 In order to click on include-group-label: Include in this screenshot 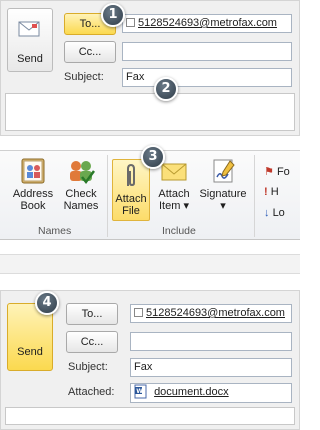, I will do `click(179, 231)`.